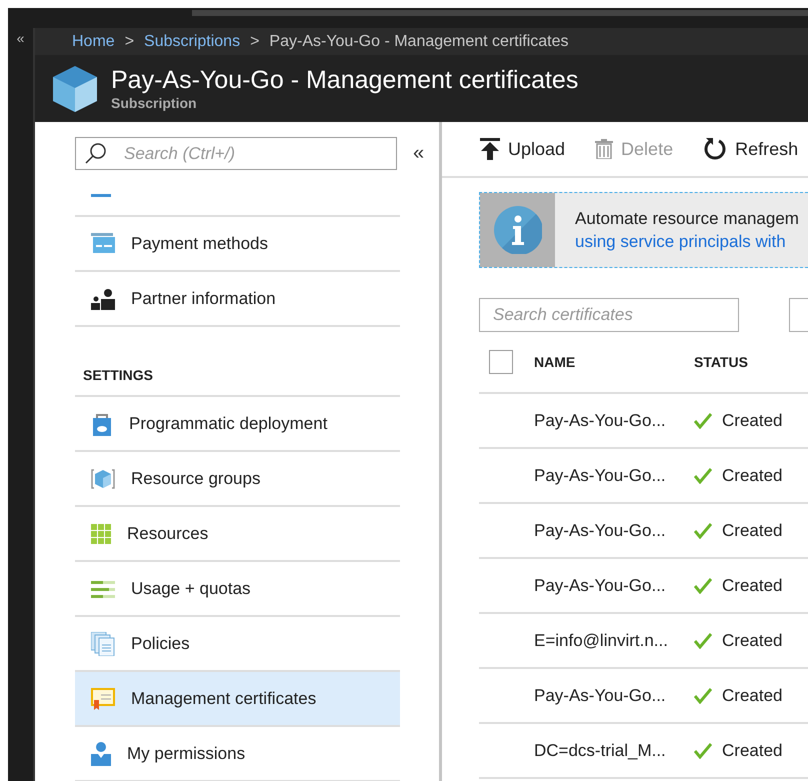  I want to click on page-title: Pay-As-You-Go - Management certificates, so click(344, 80).